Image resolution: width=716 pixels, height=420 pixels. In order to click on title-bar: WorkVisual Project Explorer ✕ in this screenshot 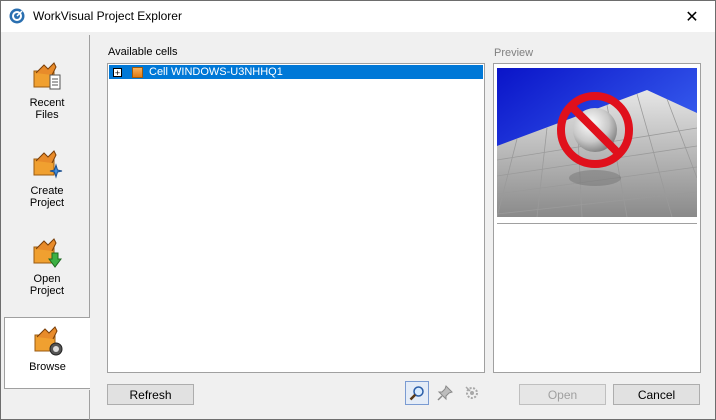, I will do `click(358, 16)`.